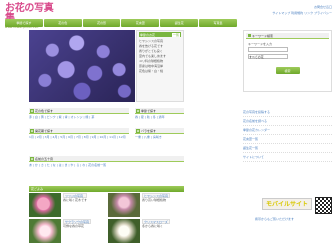 The image size is (336, 252). I want to click on nav-item: 写真集, so click(218, 23).